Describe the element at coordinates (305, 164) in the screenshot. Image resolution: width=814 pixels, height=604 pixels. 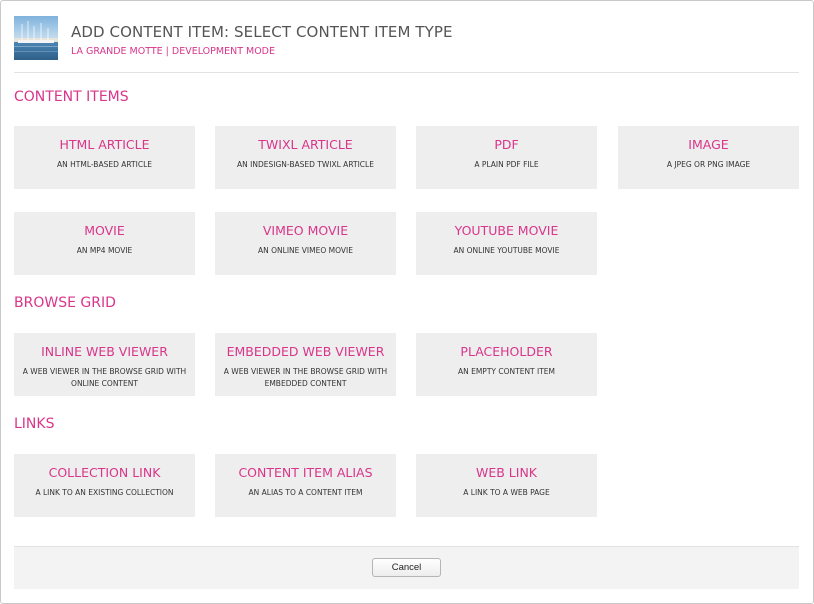
I see `tile-description: AN INDESIGN-BASED TWIXL ARTICLE` at that location.